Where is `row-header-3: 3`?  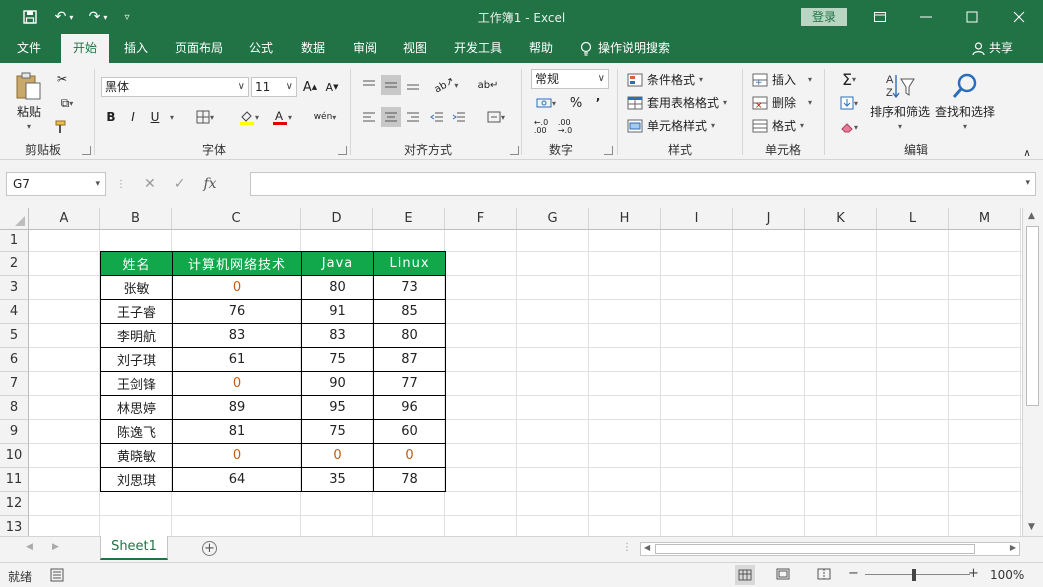 row-header-3: 3 is located at coordinates (14, 288).